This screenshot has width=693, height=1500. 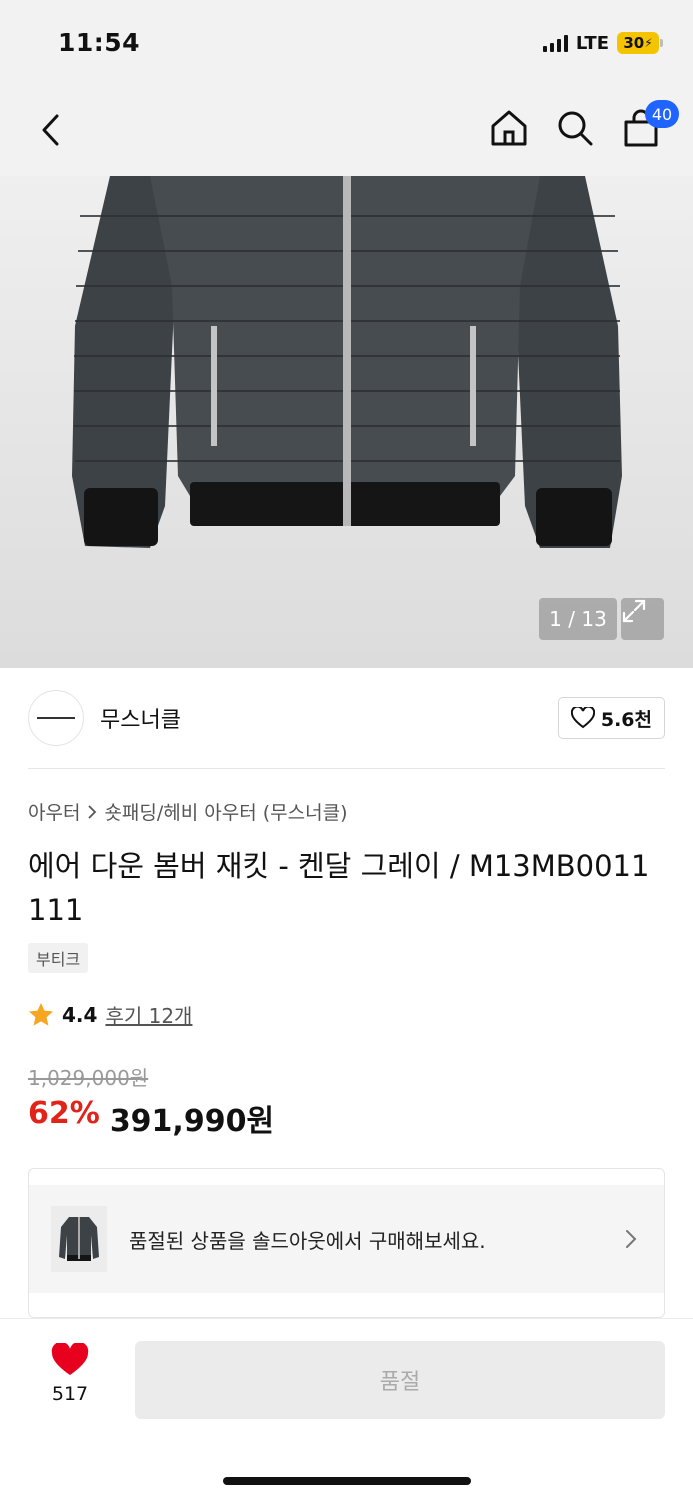 I want to click on nav-actions: 40, so click(x=583, y=125).